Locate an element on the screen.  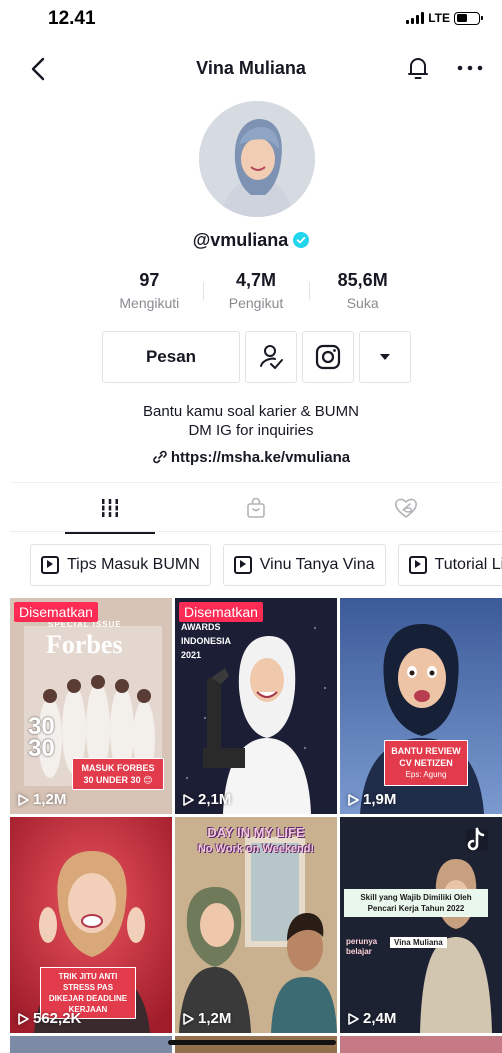
heart-hidden-icon is located at coordinates (406, 508).